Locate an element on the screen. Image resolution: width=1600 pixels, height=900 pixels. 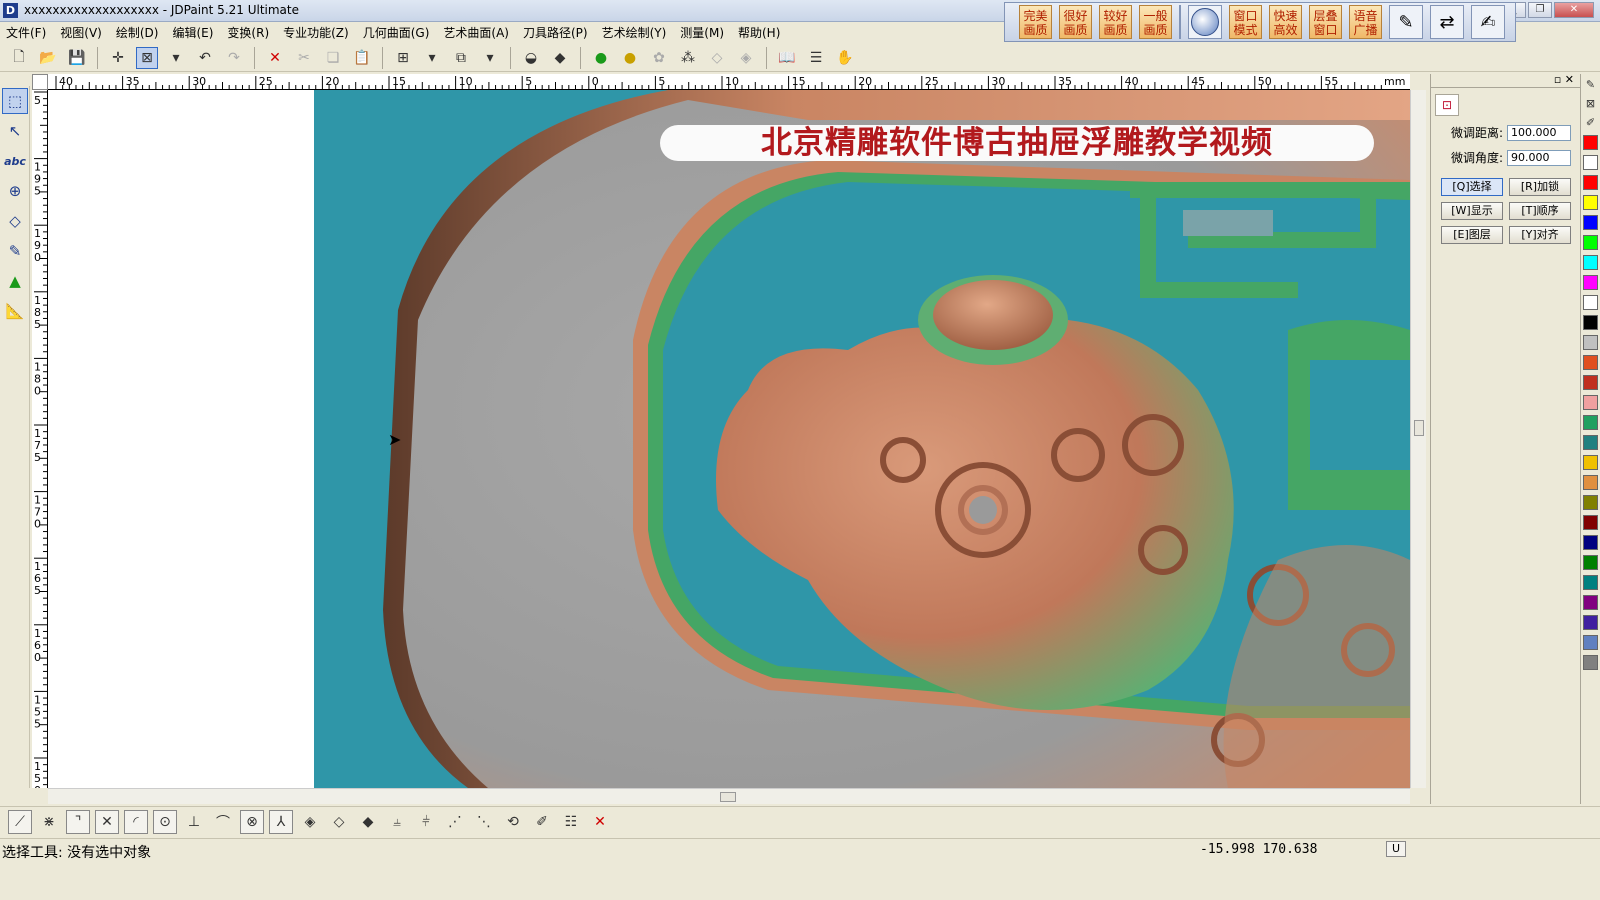
lamp-icon: ● is located at coordinates (630, 58).